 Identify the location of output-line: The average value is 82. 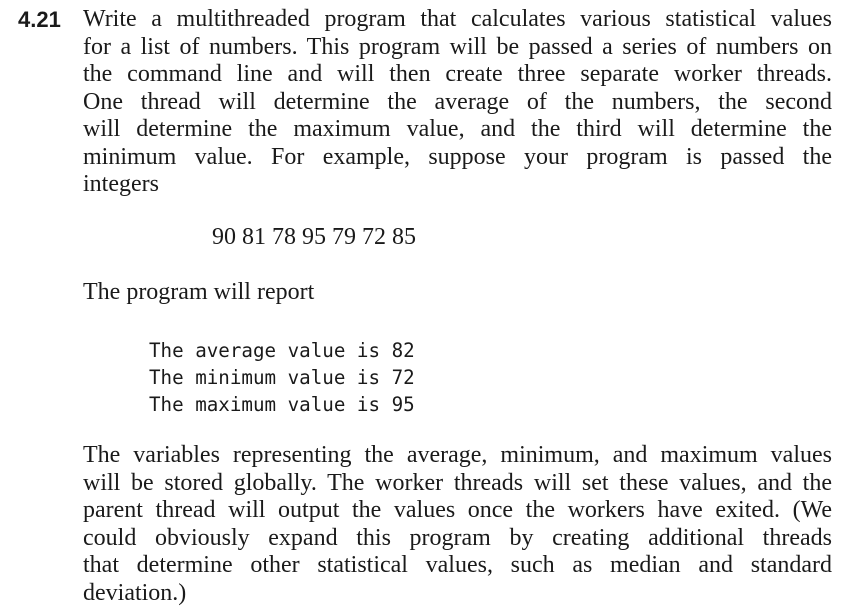
(282, 350).